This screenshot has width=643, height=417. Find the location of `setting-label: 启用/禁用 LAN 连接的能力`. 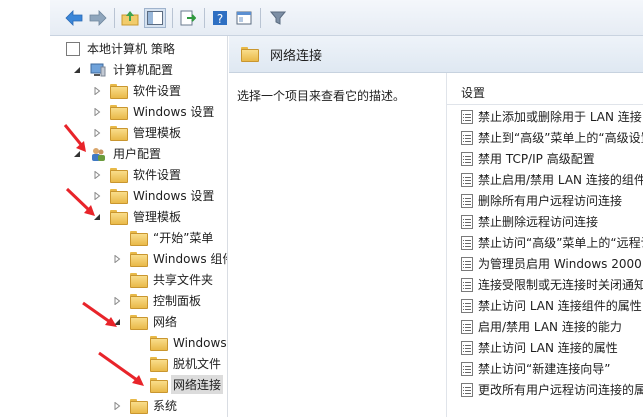

setting-label: 启用/禁用 LAN 连接的能力 is located at coordinates (550, 327).